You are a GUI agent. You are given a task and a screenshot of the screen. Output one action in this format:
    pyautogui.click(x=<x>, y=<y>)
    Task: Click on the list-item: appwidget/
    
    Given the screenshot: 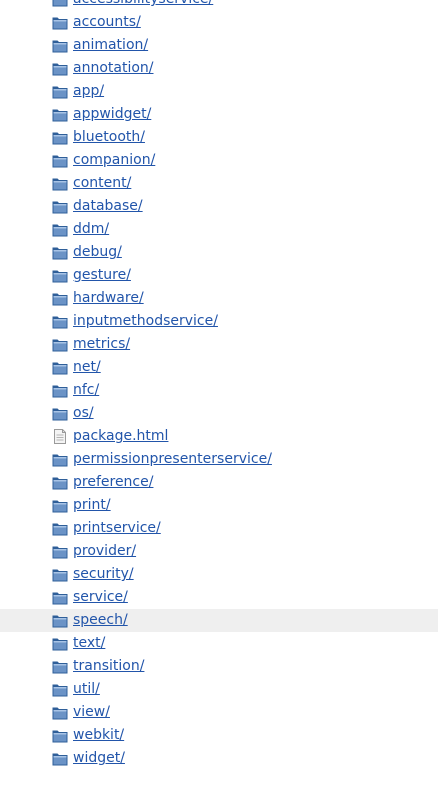 What is the action you would take?
    pyautogui.click(x=219, y=114)
    